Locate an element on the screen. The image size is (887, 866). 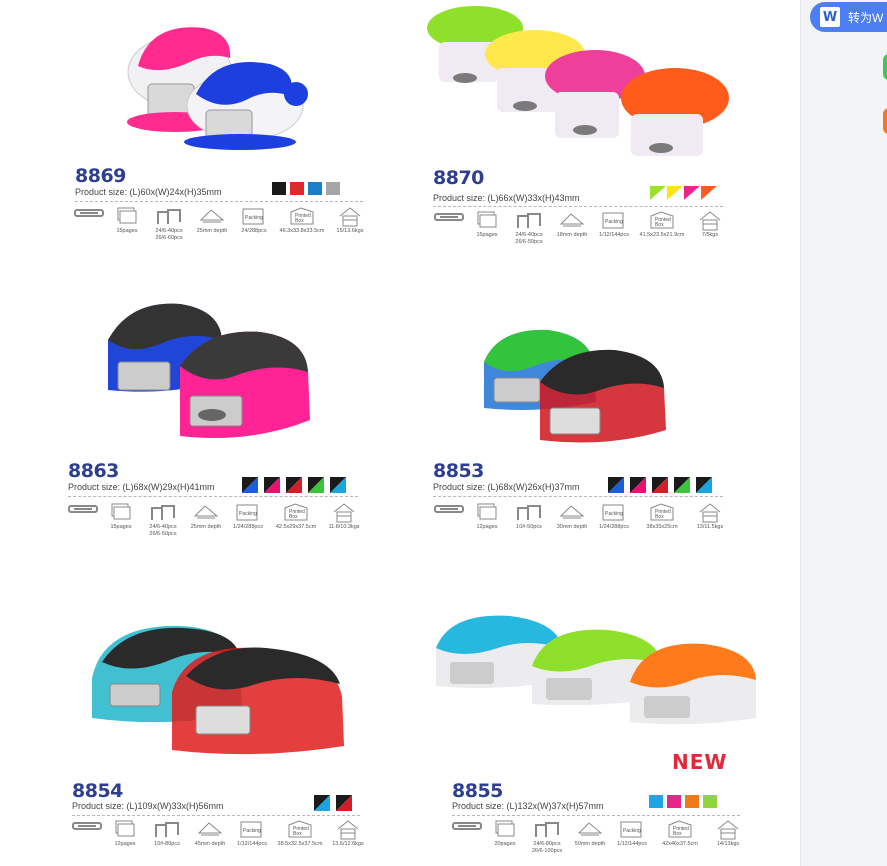
spec-label: 45mm depth is located at coordinates (210, 844).